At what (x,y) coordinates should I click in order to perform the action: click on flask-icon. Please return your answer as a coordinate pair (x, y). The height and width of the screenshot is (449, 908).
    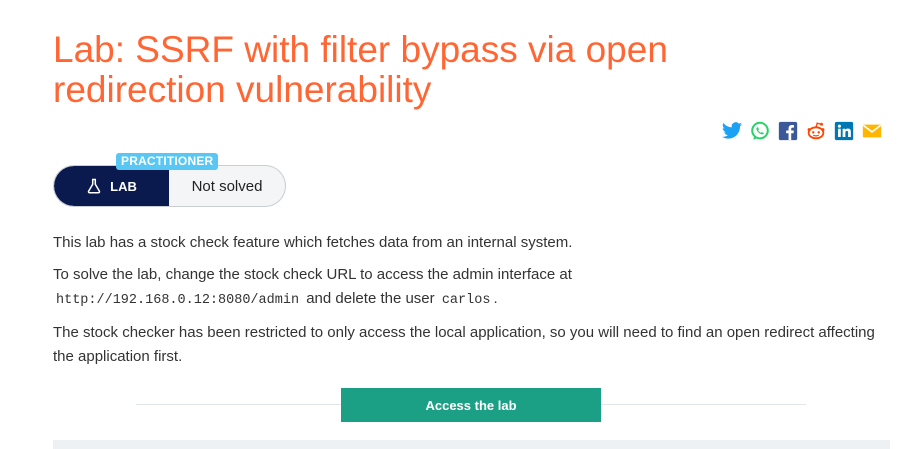
    Looking at the image, I should click on (94, 186).